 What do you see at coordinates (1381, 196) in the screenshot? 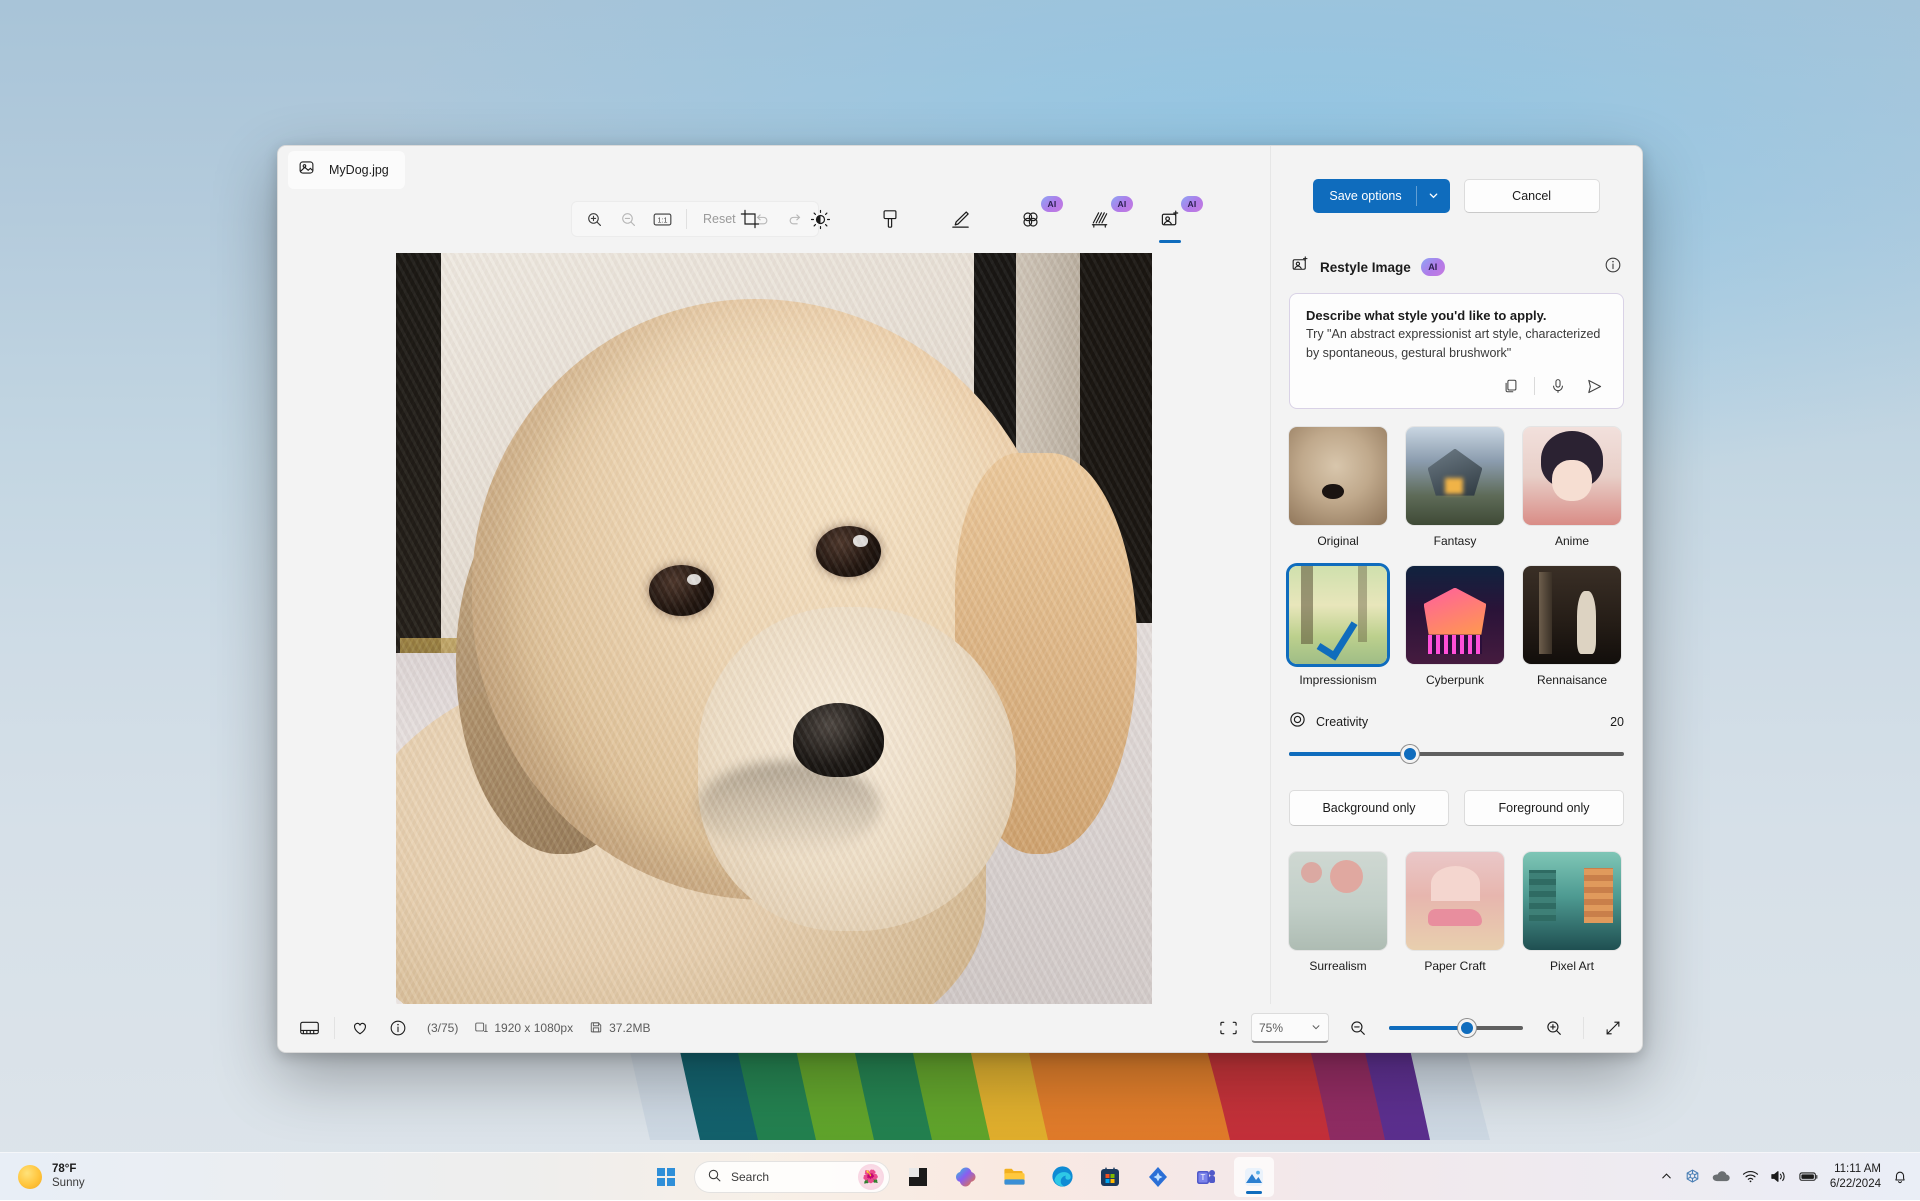
I see `save-options-button: Save options` at bounding box center [1381, 196].